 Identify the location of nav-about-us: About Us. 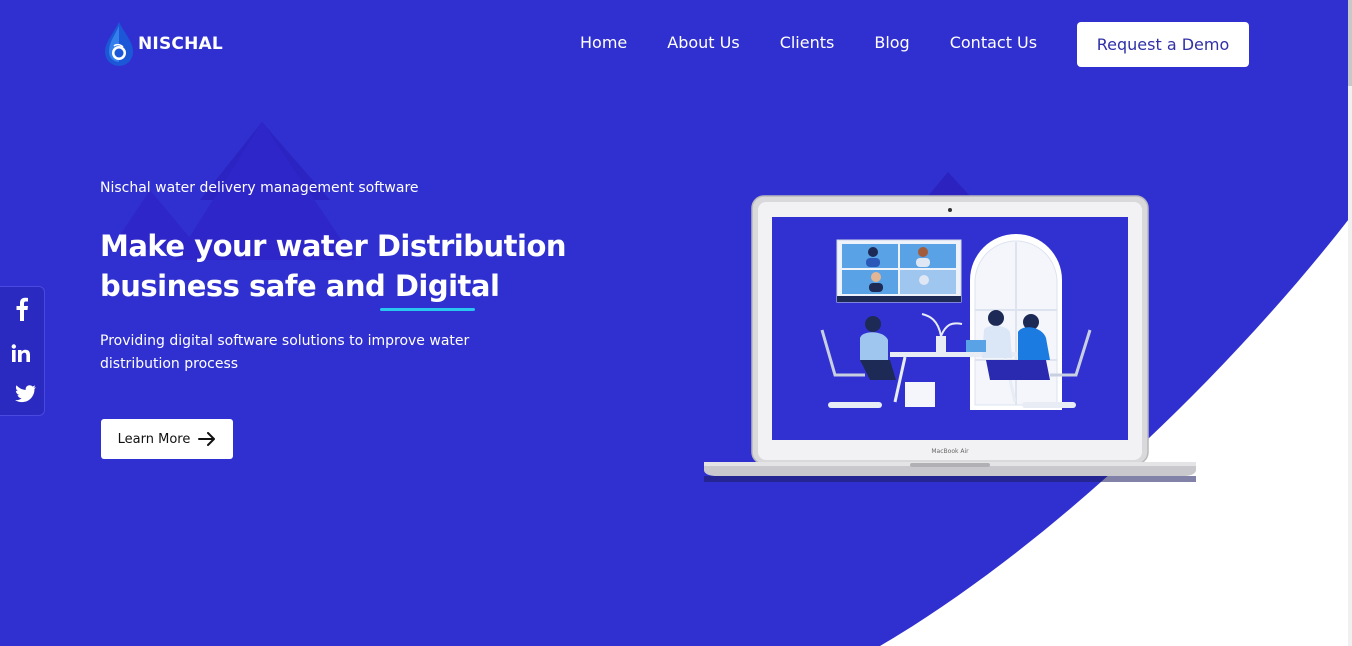
(703, 42).